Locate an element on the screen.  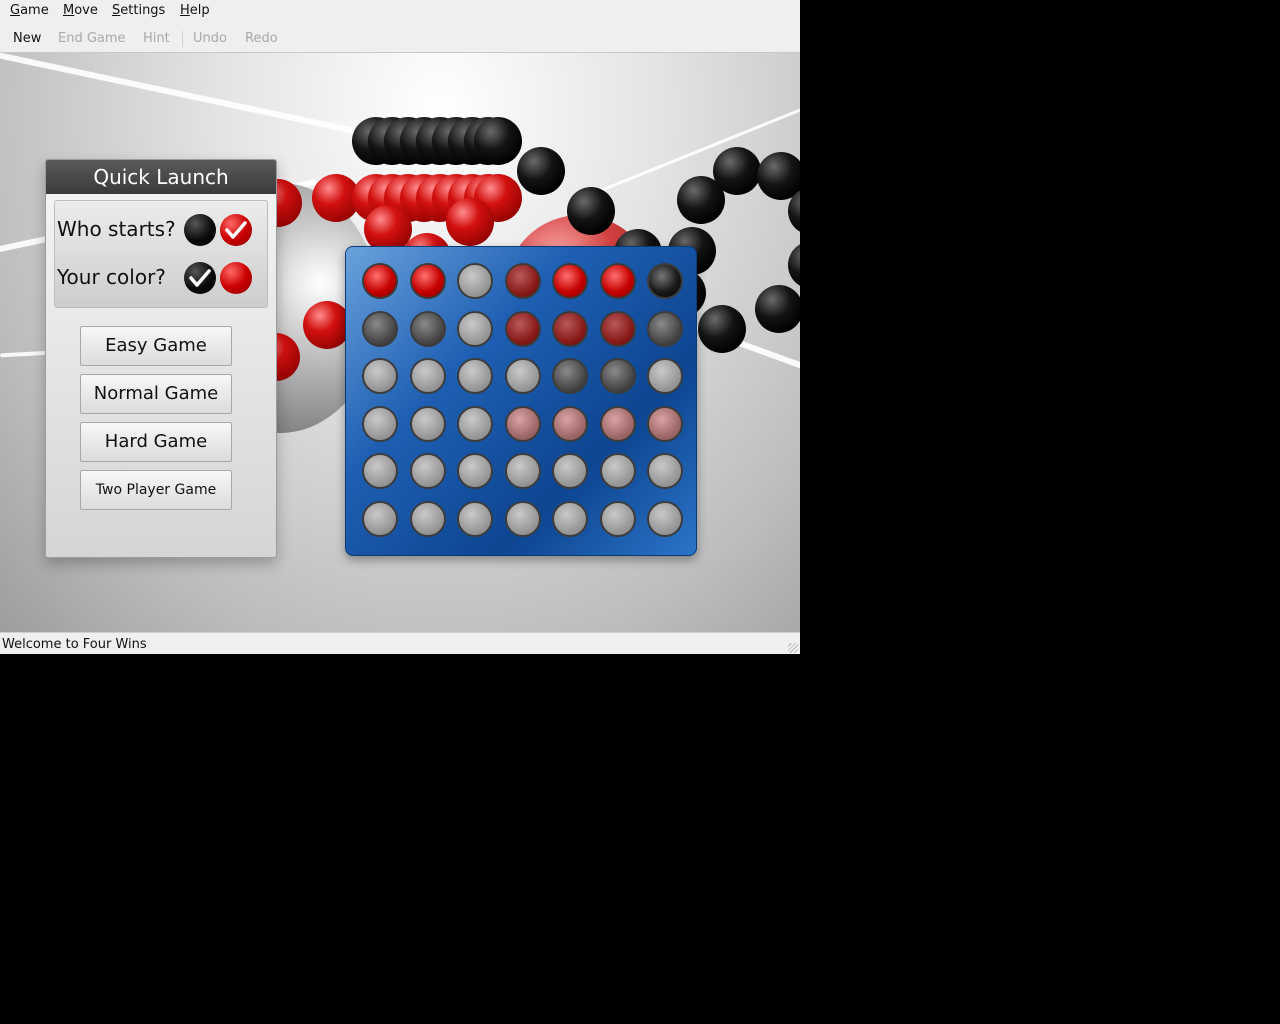
menu-move-accel: M is located at coordinates (69, 10).